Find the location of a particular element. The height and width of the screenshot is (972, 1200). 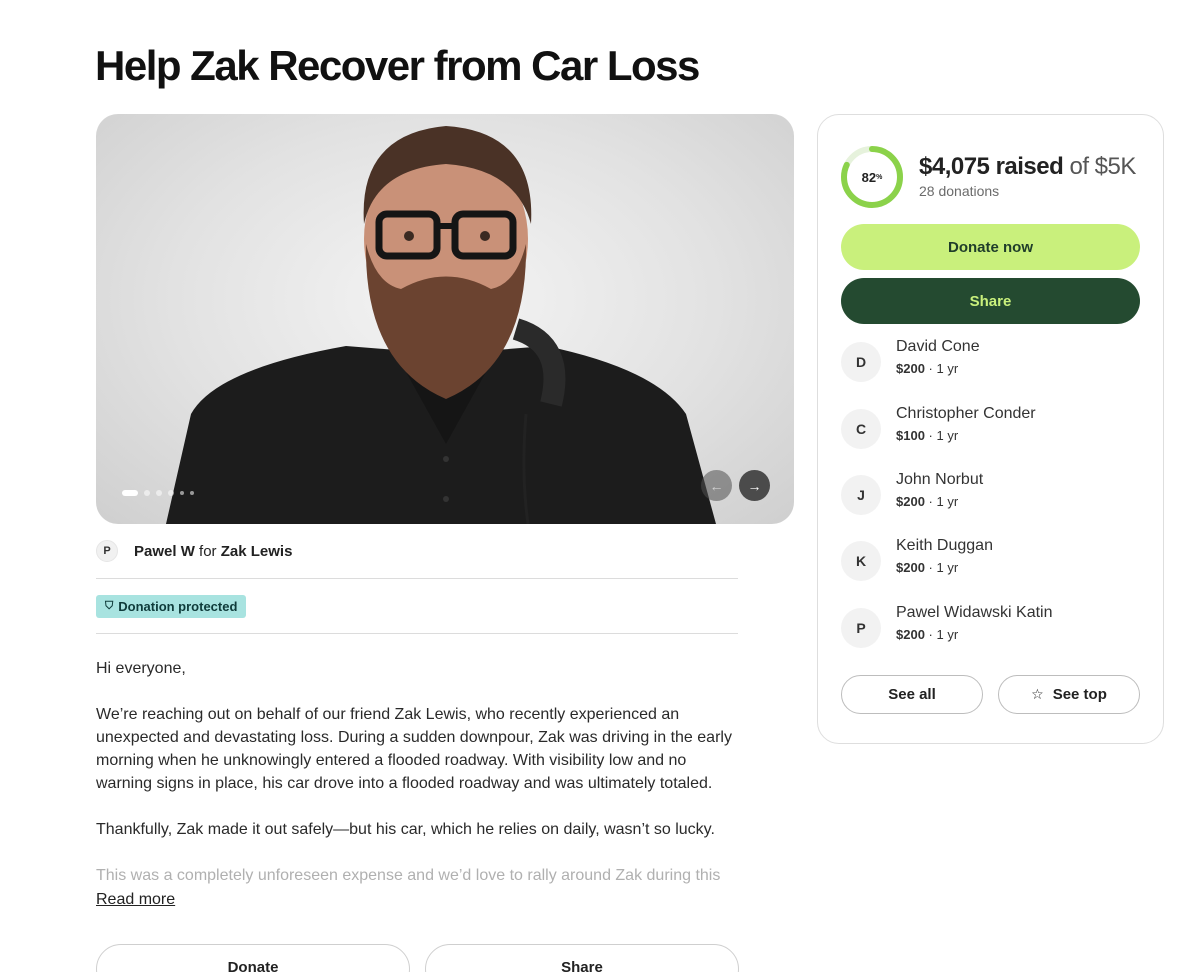

amount-raised: $4,075 raised of $5K is located at coordinates (1027, 167).